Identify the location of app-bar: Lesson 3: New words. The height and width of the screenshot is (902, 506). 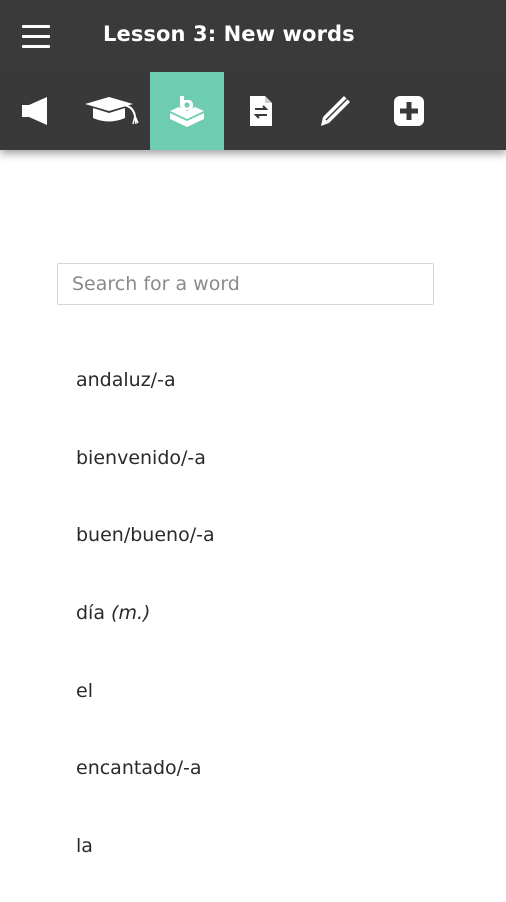
(253, 36).